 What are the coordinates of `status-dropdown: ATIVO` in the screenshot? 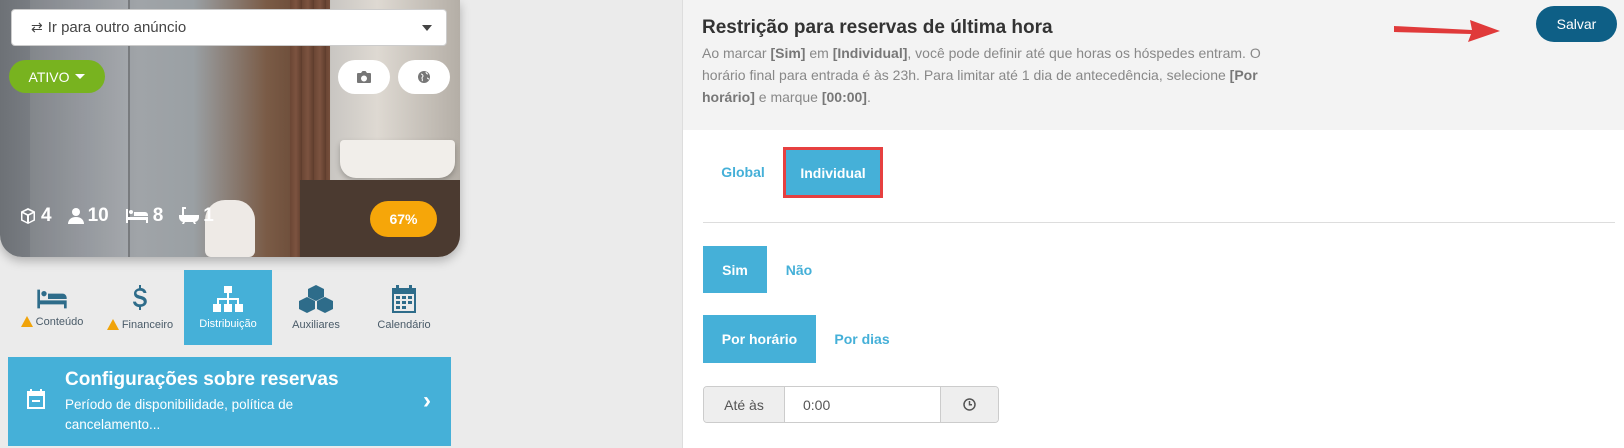 It's located at (57, 76).